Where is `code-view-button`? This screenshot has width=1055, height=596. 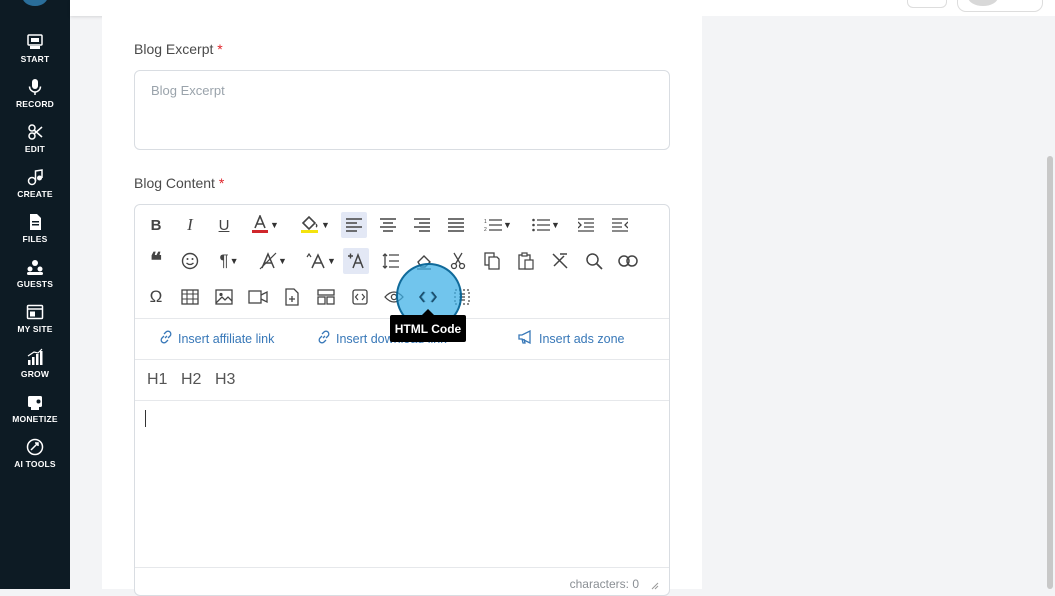 code-view-button is located at coordinates (360, 297).